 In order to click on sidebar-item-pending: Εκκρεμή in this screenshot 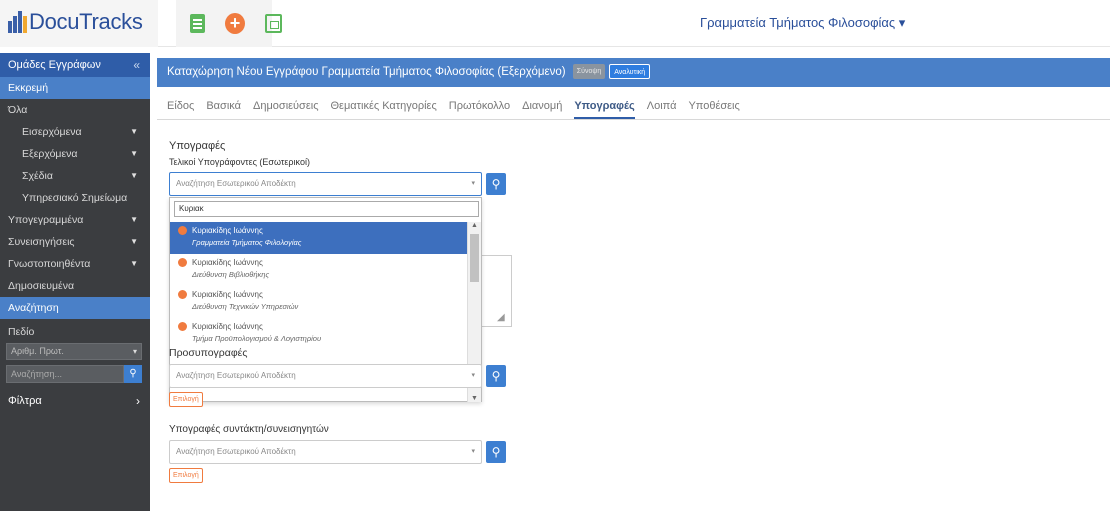, I will do `click(75, 88)`.